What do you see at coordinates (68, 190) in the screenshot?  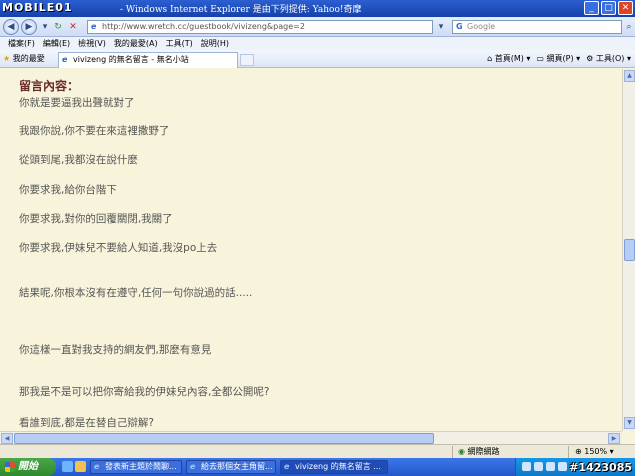 I see `message-line: 你要求我,給你台階下` at bounding box center [68, 190].